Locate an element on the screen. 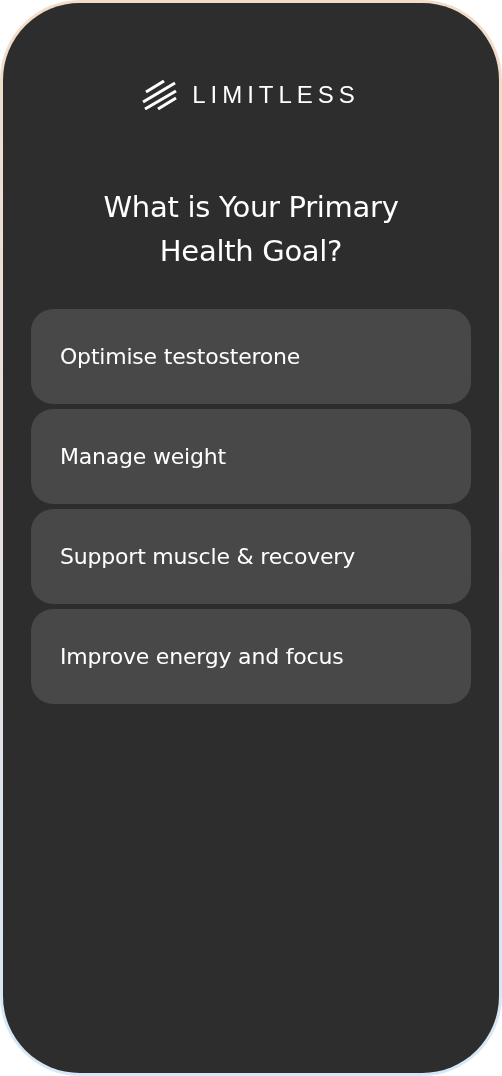  answer-option: Improve energy and focus is located at coordinates (251, 656).